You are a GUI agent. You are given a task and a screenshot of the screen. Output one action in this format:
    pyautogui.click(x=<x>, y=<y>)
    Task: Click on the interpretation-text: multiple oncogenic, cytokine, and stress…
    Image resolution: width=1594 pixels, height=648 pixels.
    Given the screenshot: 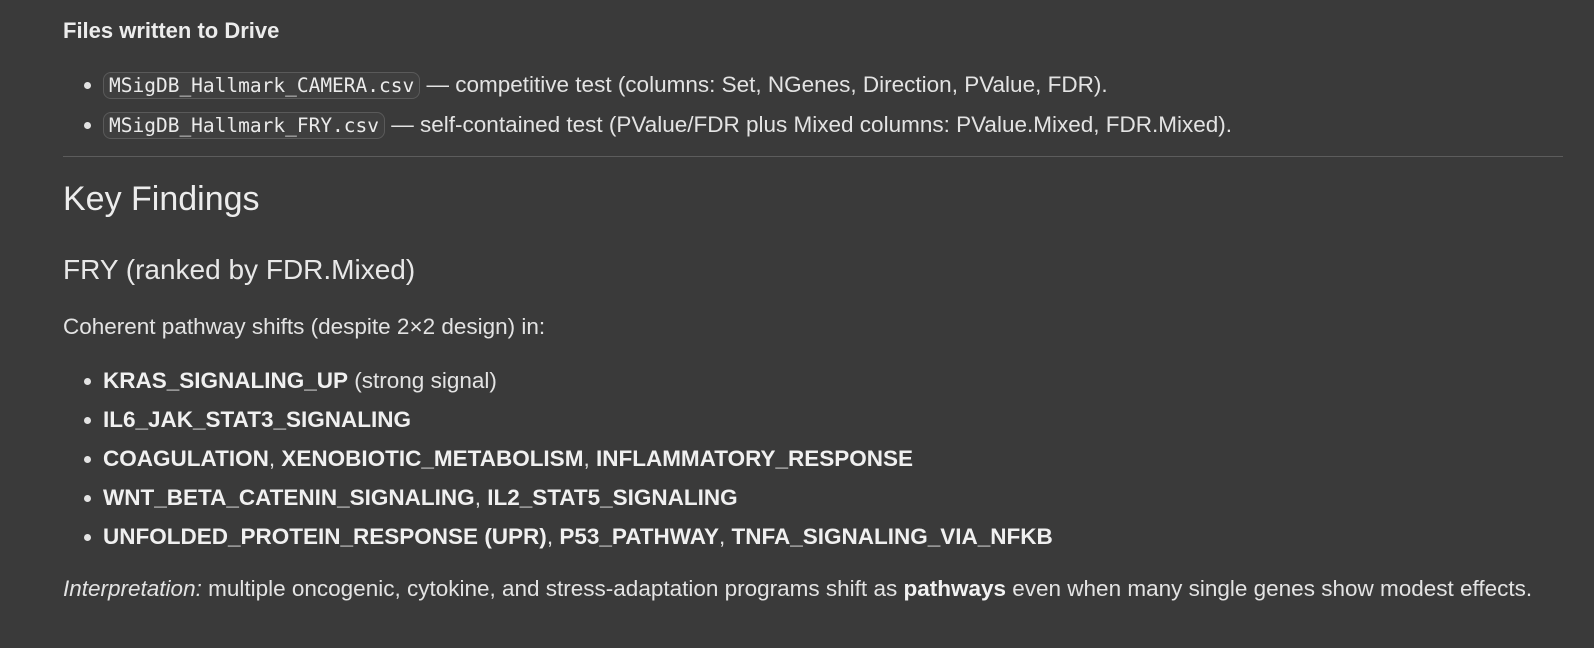 What is the action you would take?
    pyautogui.click(x=552, y=588)
    